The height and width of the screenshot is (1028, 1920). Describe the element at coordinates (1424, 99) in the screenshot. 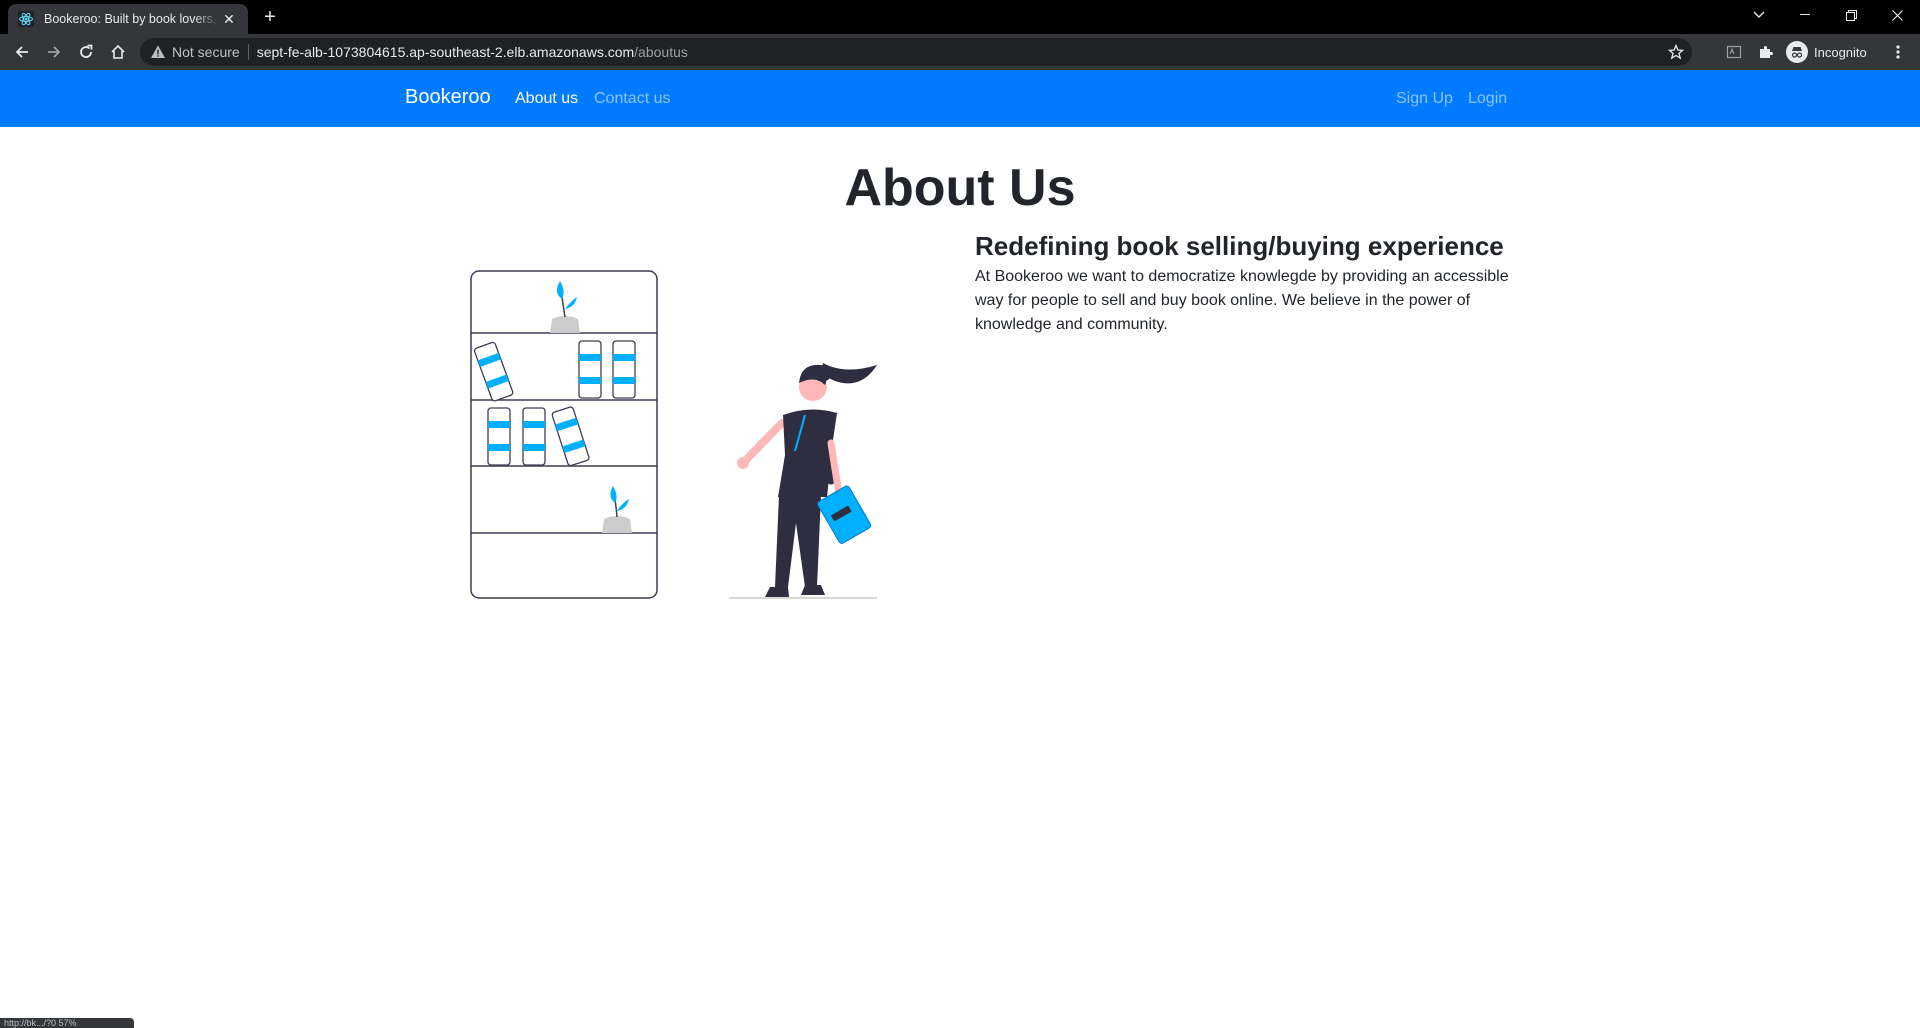

I see `nav-link-sign-up: Sign Up` at that location.